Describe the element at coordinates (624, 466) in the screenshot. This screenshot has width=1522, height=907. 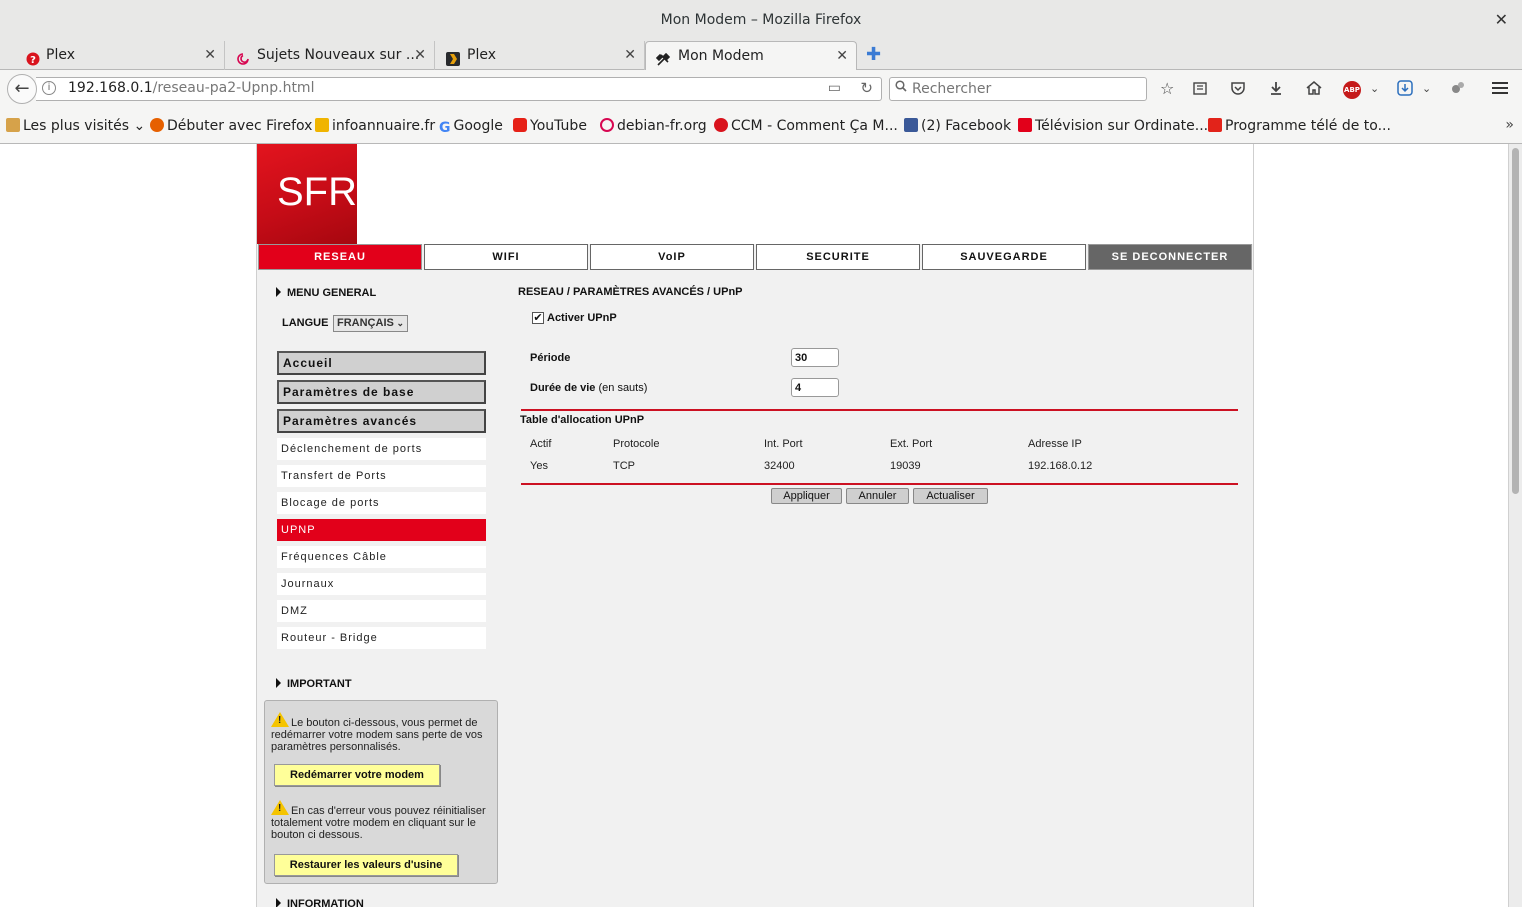
I see `cell-protocole: TCP` at that location.